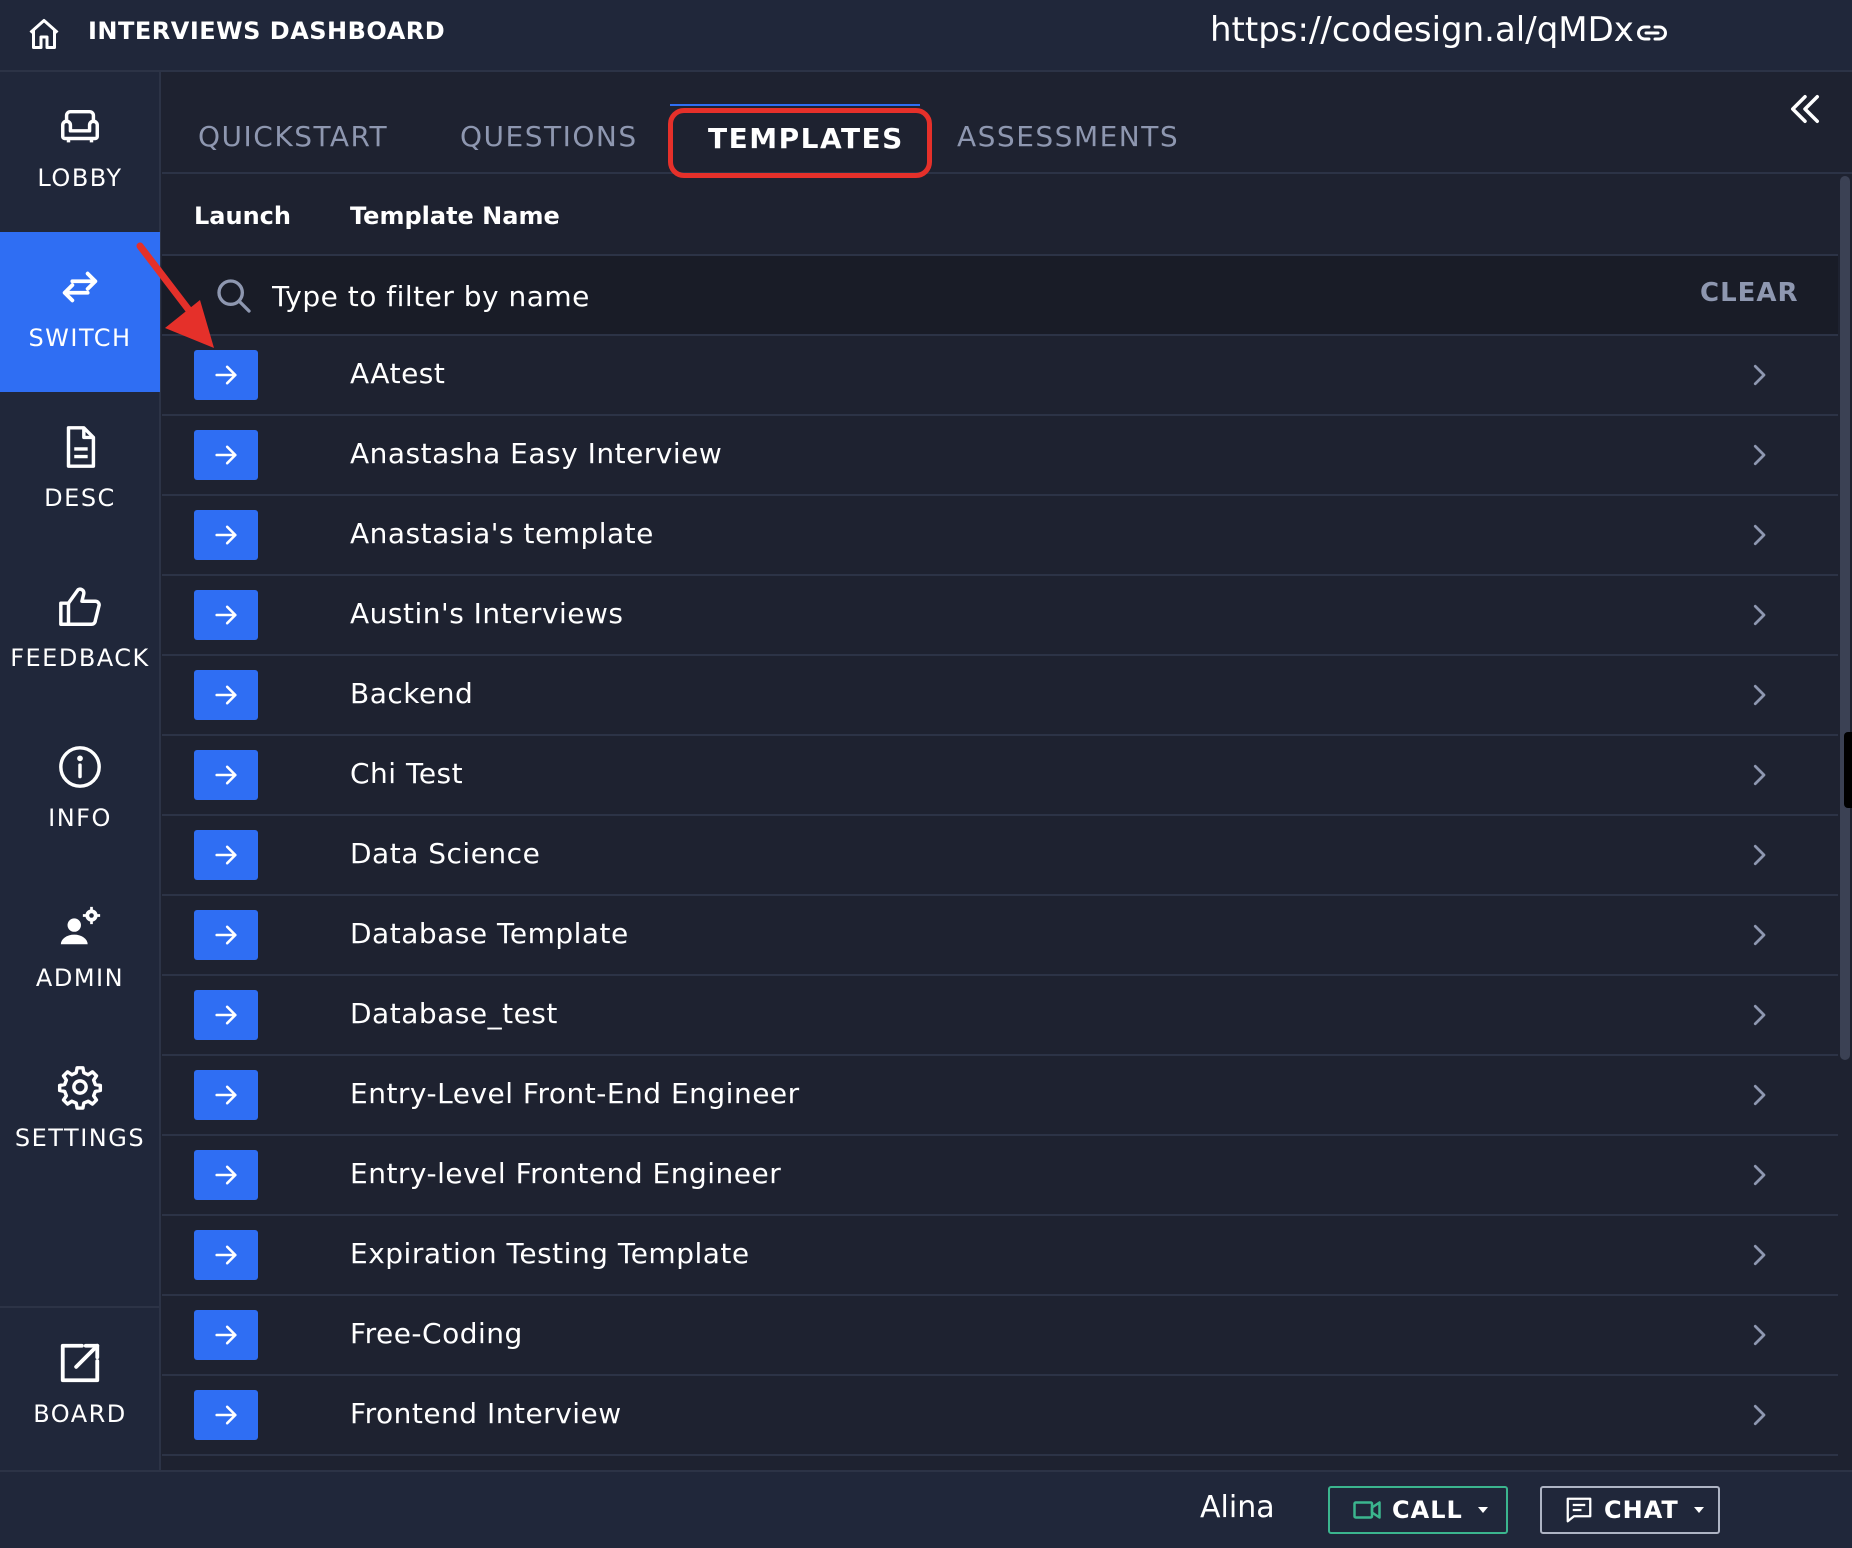 The width and height of the screenshot is (1852, 1548). I want to click on sidebar-item-lobby: LOBBY, so click(80, 152).